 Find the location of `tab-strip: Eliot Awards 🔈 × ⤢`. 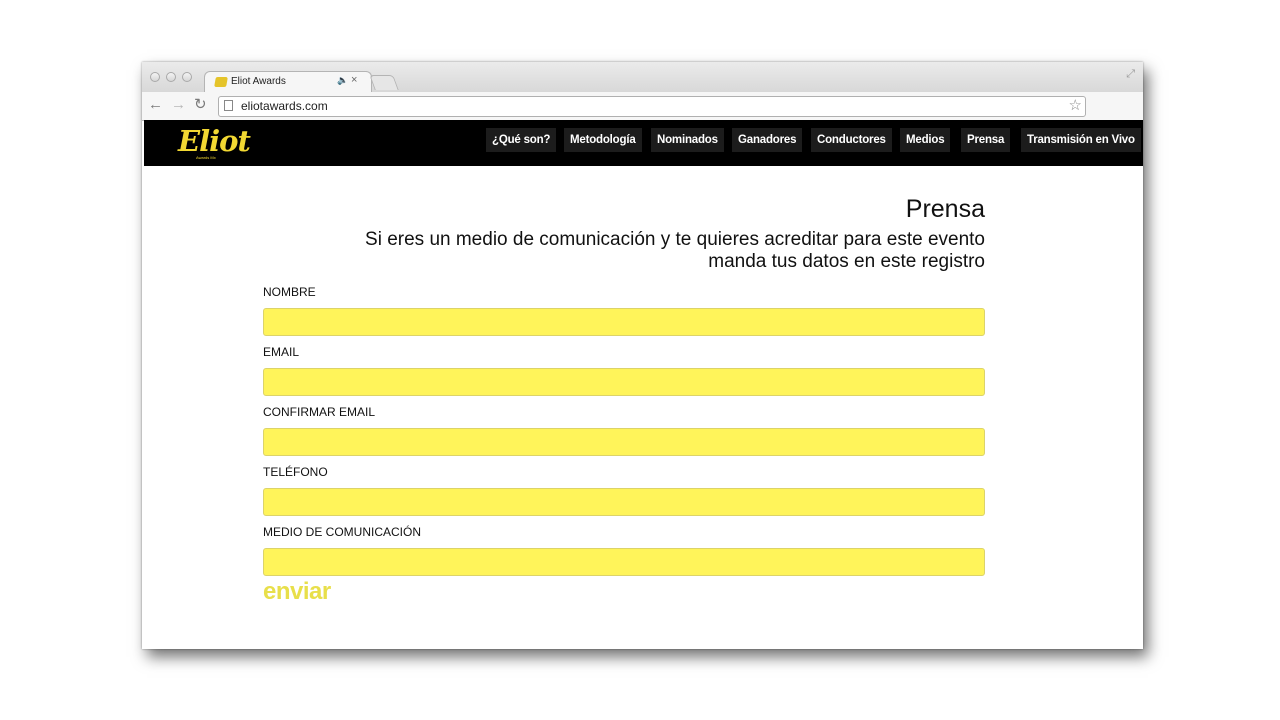

tab-strip: Eliot Awards 🔈 × ⤢ is located at coordinates (642, 78).